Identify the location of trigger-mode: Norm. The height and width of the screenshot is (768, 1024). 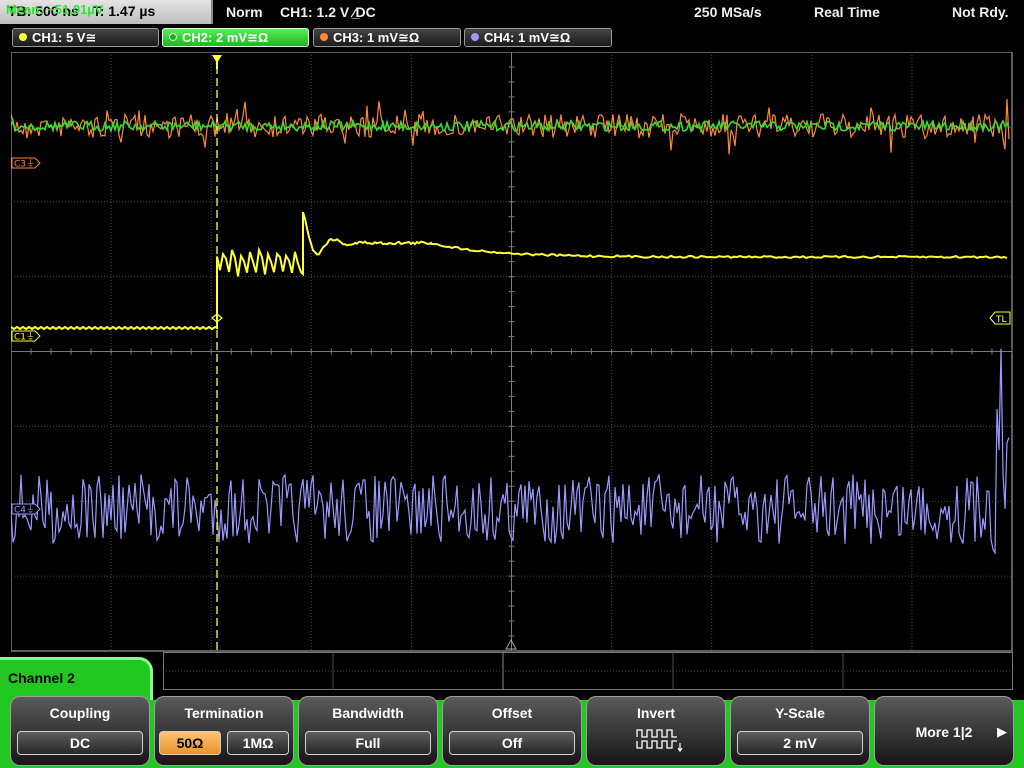
(244, 12).